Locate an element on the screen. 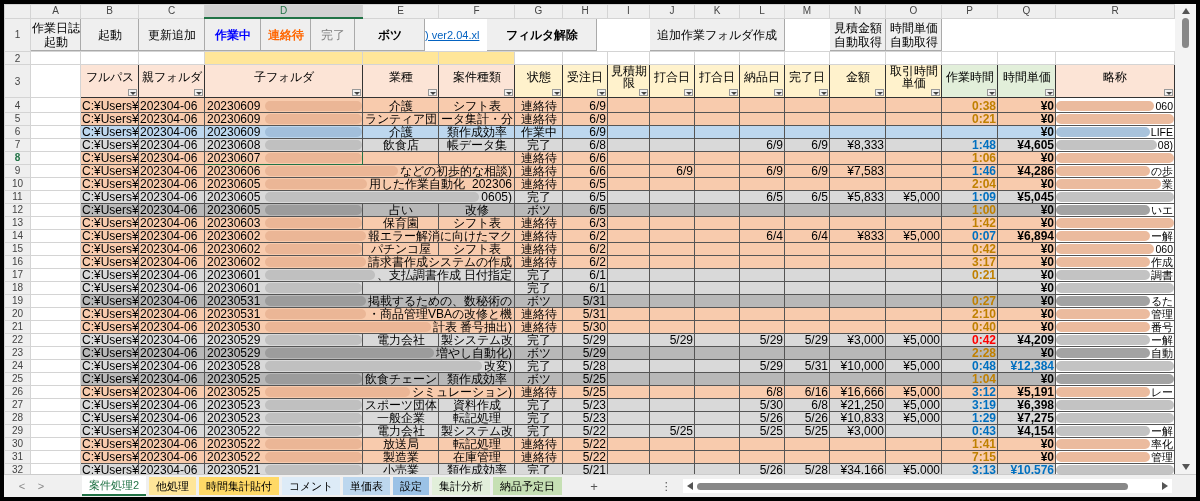 This screenshot has width=1200, height=501. macro-button: 時間単価 自動取得 is located at coordinates (914, 35).